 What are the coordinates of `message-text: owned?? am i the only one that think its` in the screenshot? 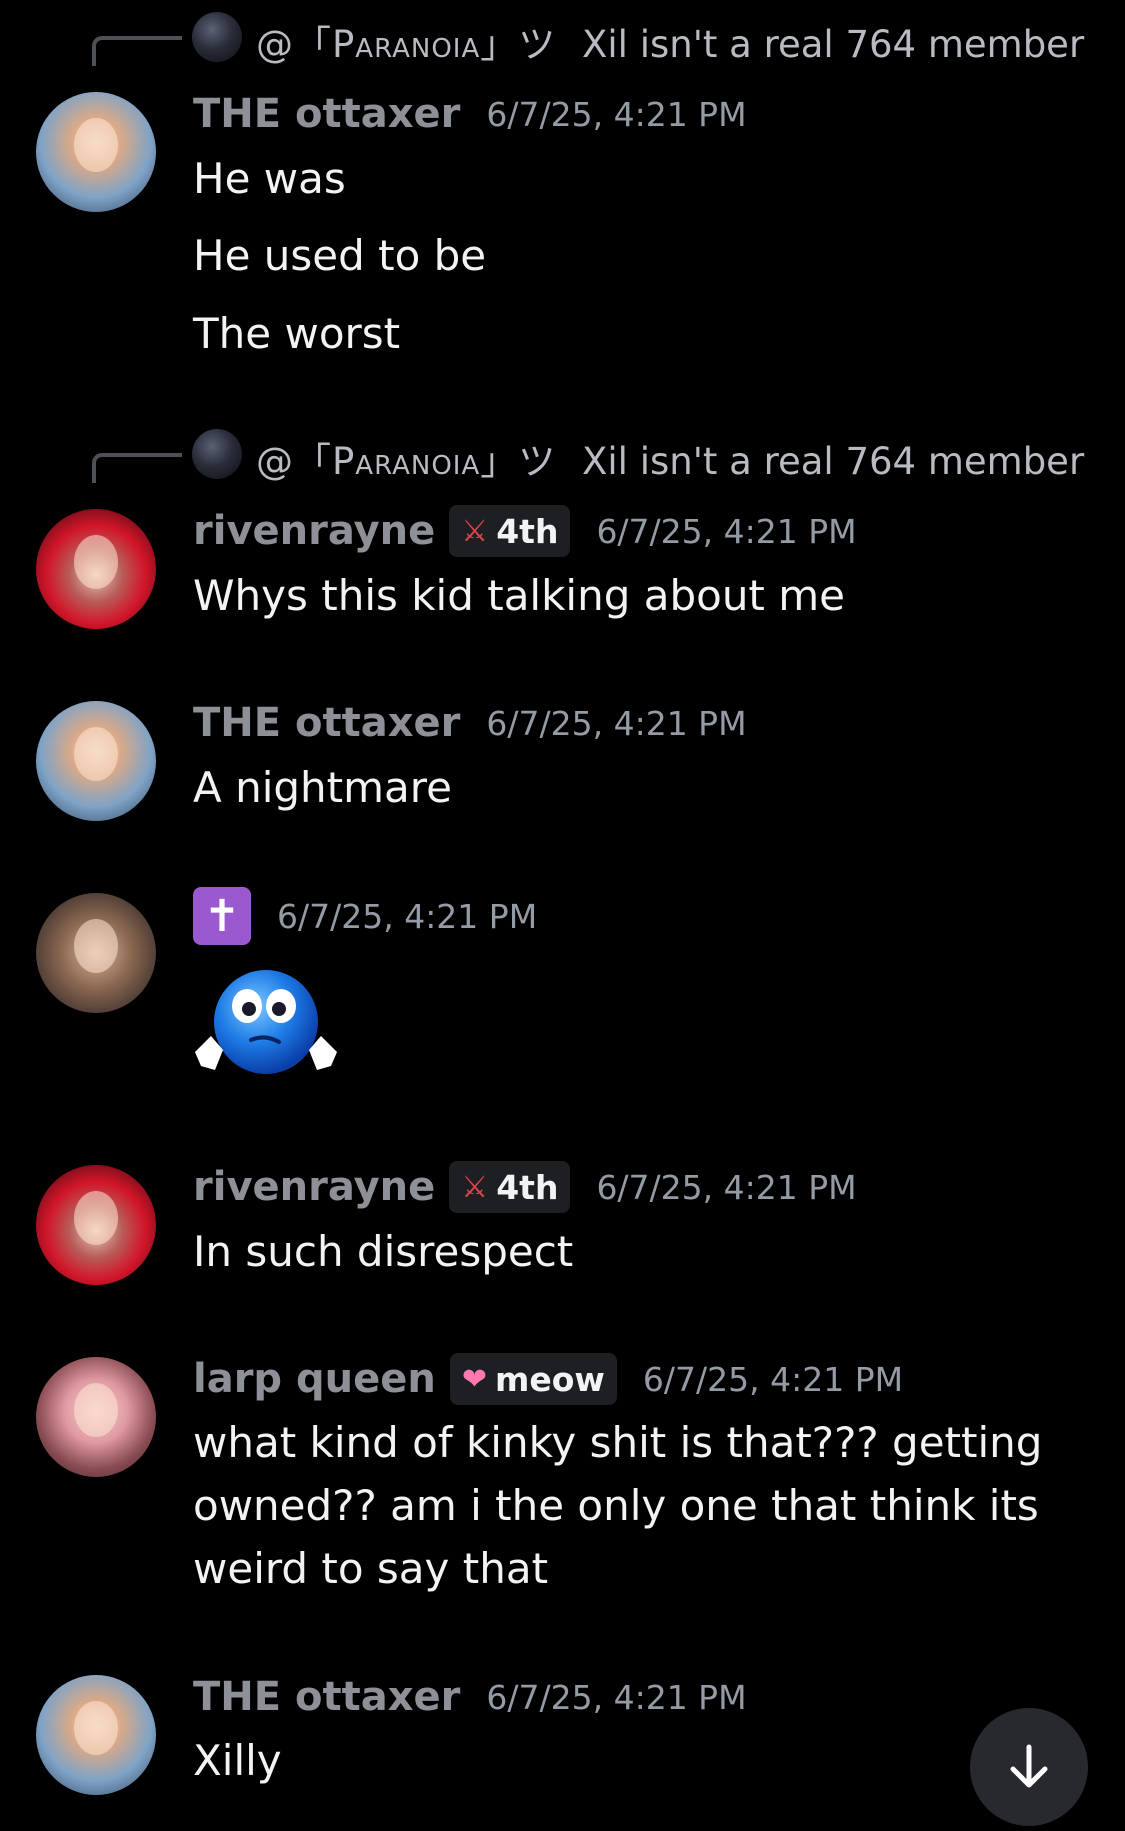 It's located at (616, 1505).